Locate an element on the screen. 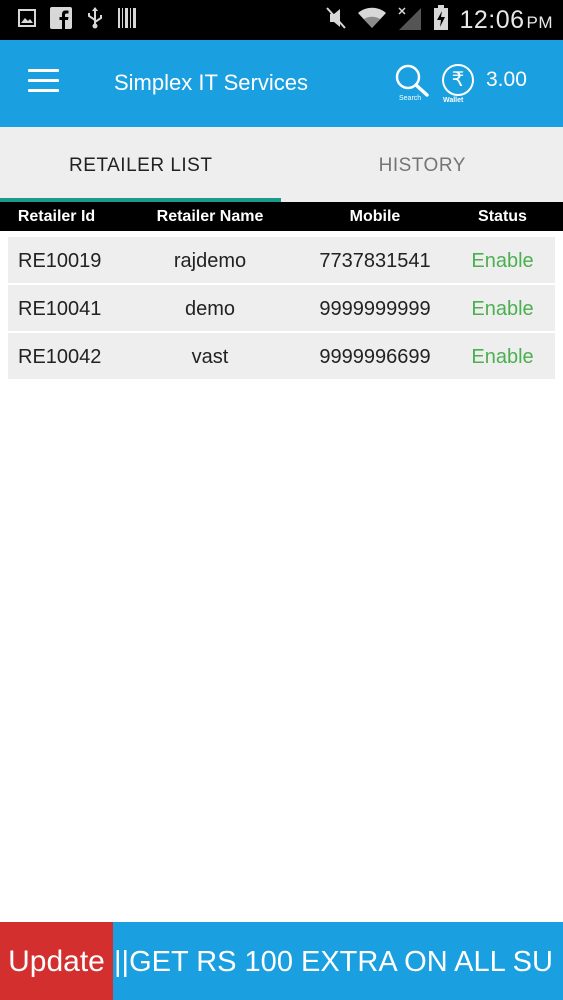  wifi-icon is located at coordinates (372, 20).